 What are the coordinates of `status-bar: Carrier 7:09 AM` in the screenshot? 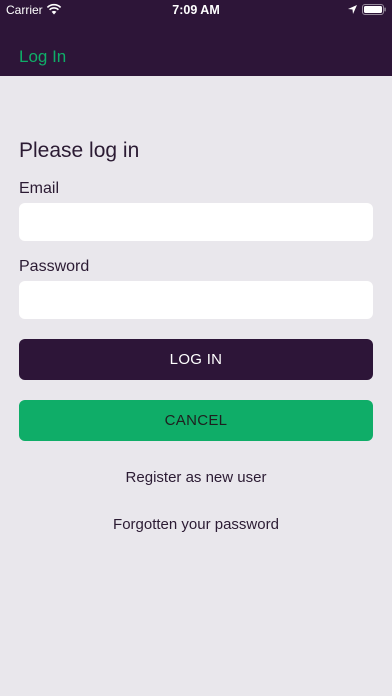 It's located at (196, 11).